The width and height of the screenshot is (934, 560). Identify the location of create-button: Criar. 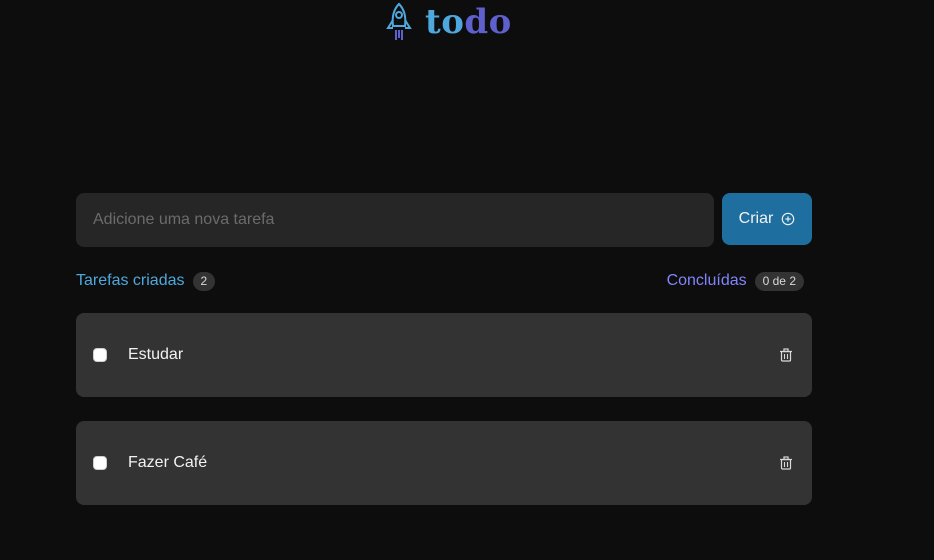
(767, 219).